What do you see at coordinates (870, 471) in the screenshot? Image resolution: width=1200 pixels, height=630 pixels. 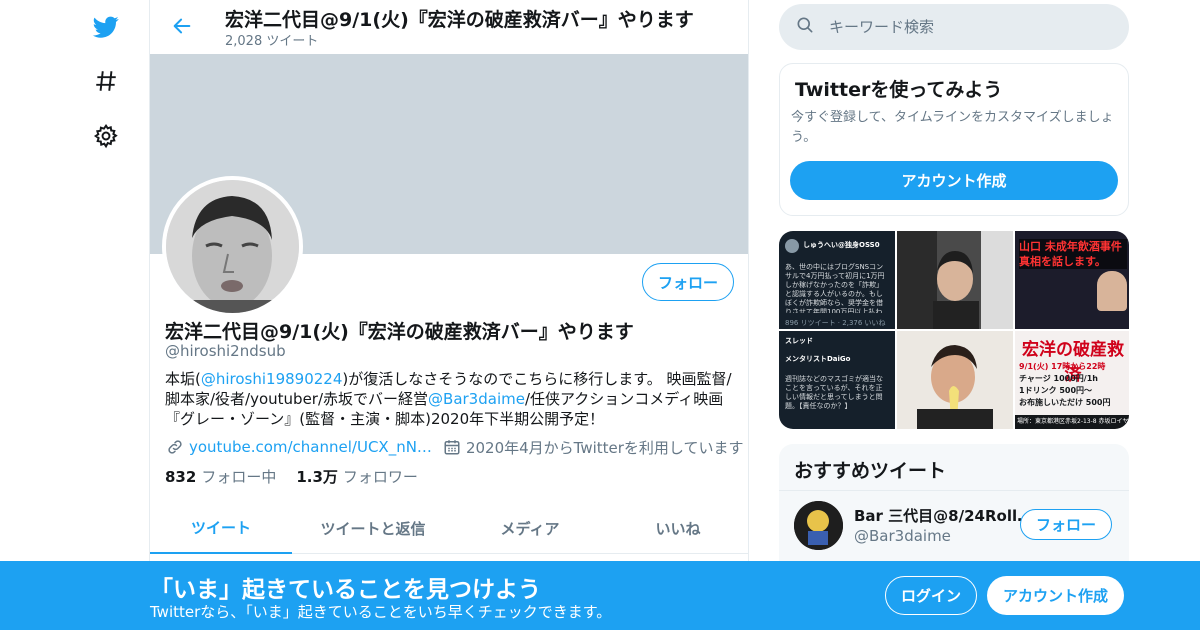 I see `recommended-title: おすすめツイート` at bounding box center [870, 471].